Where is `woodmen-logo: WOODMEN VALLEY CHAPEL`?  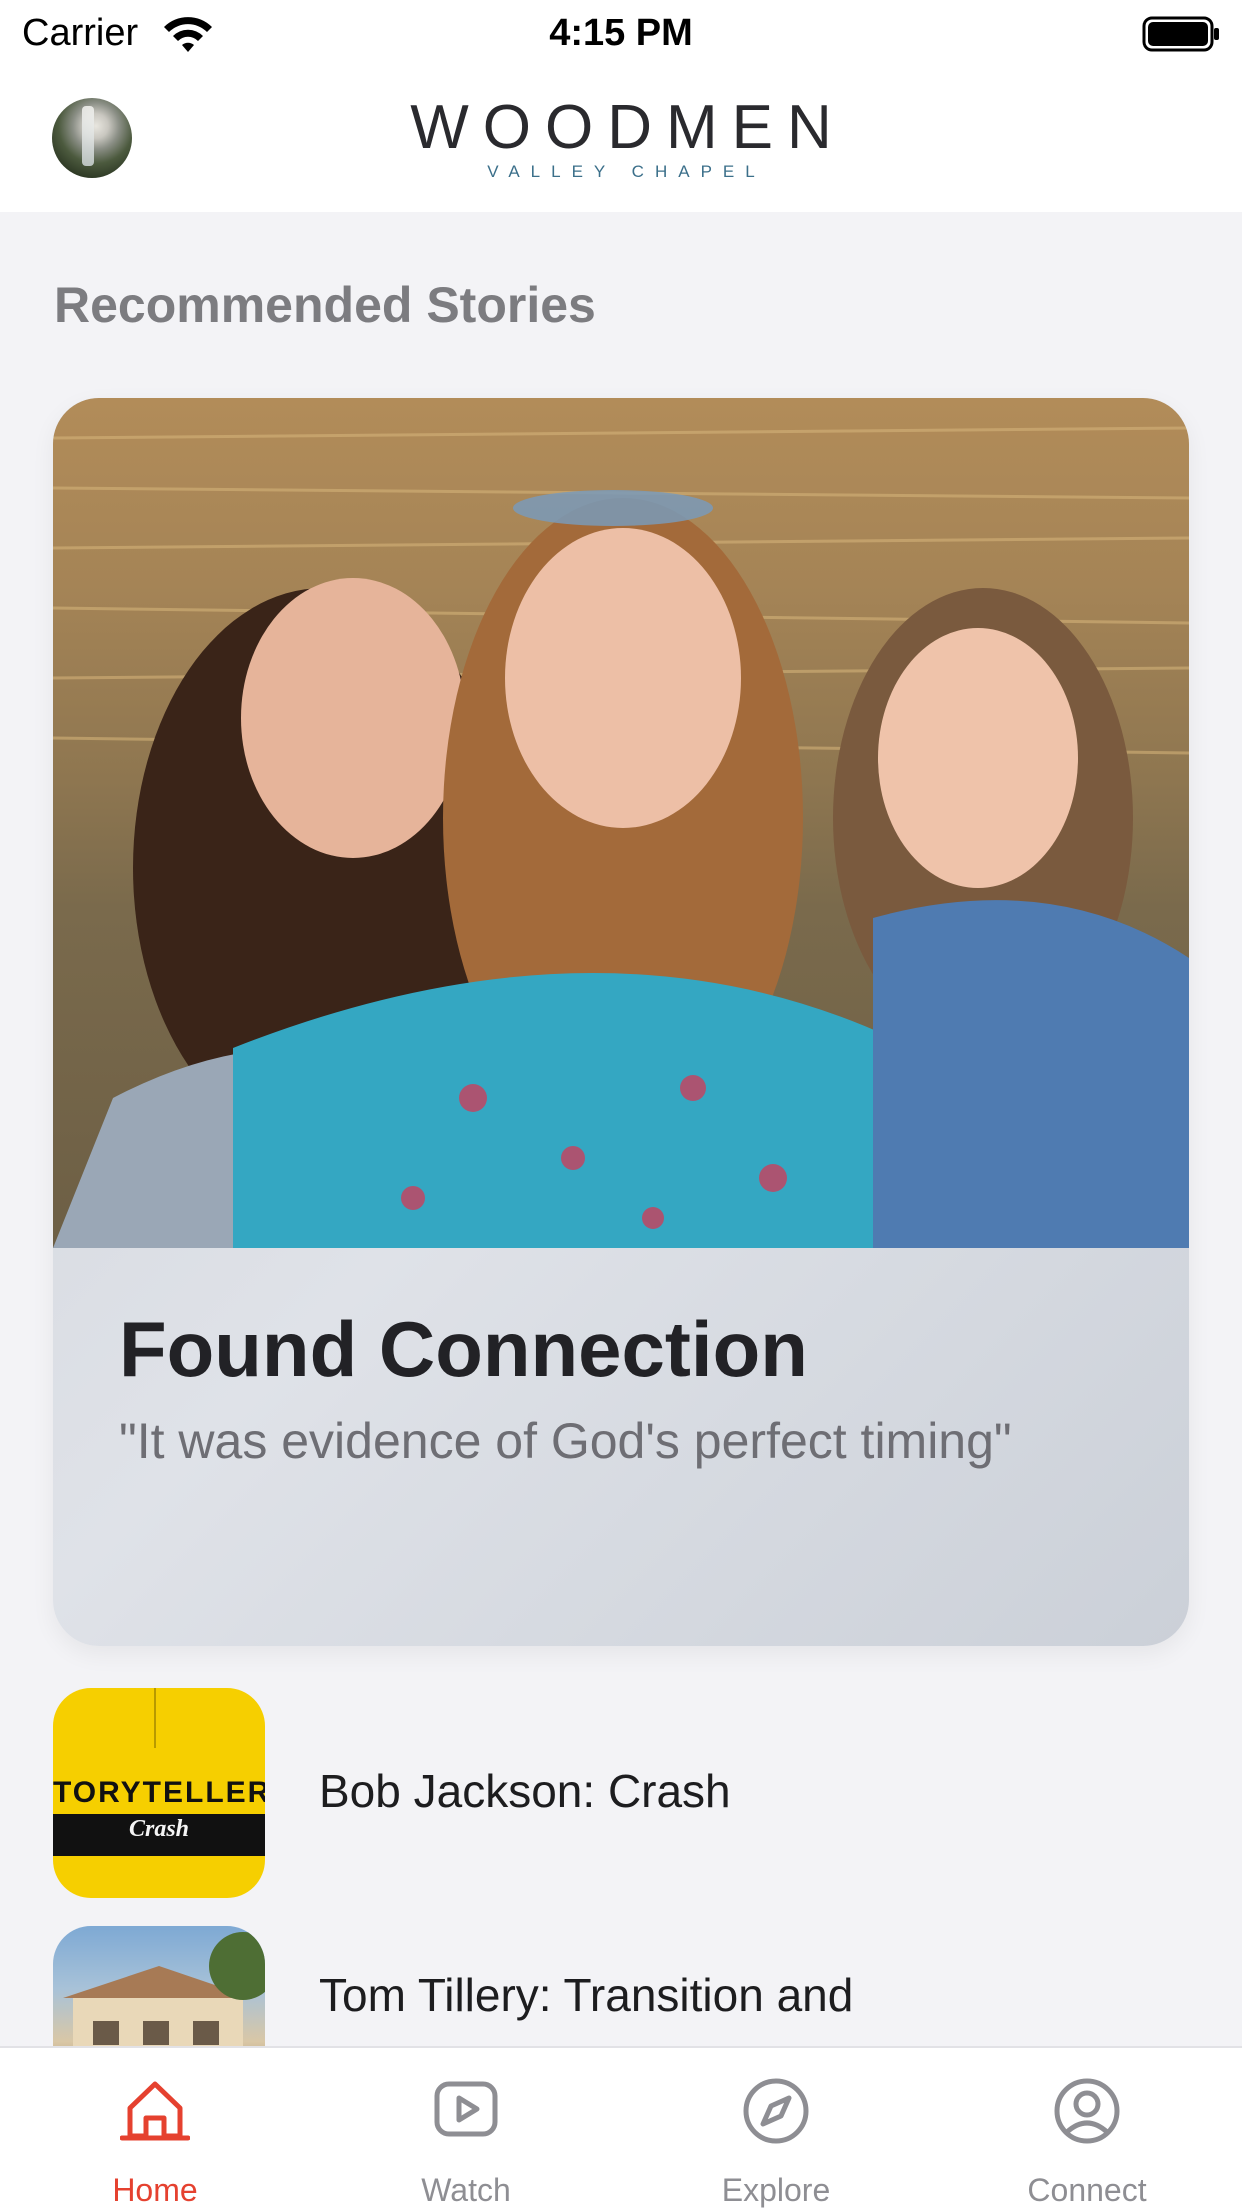 woodmen-logo: WOODMEN VALLEY CHAPEL is located at coordinates (621, 139).